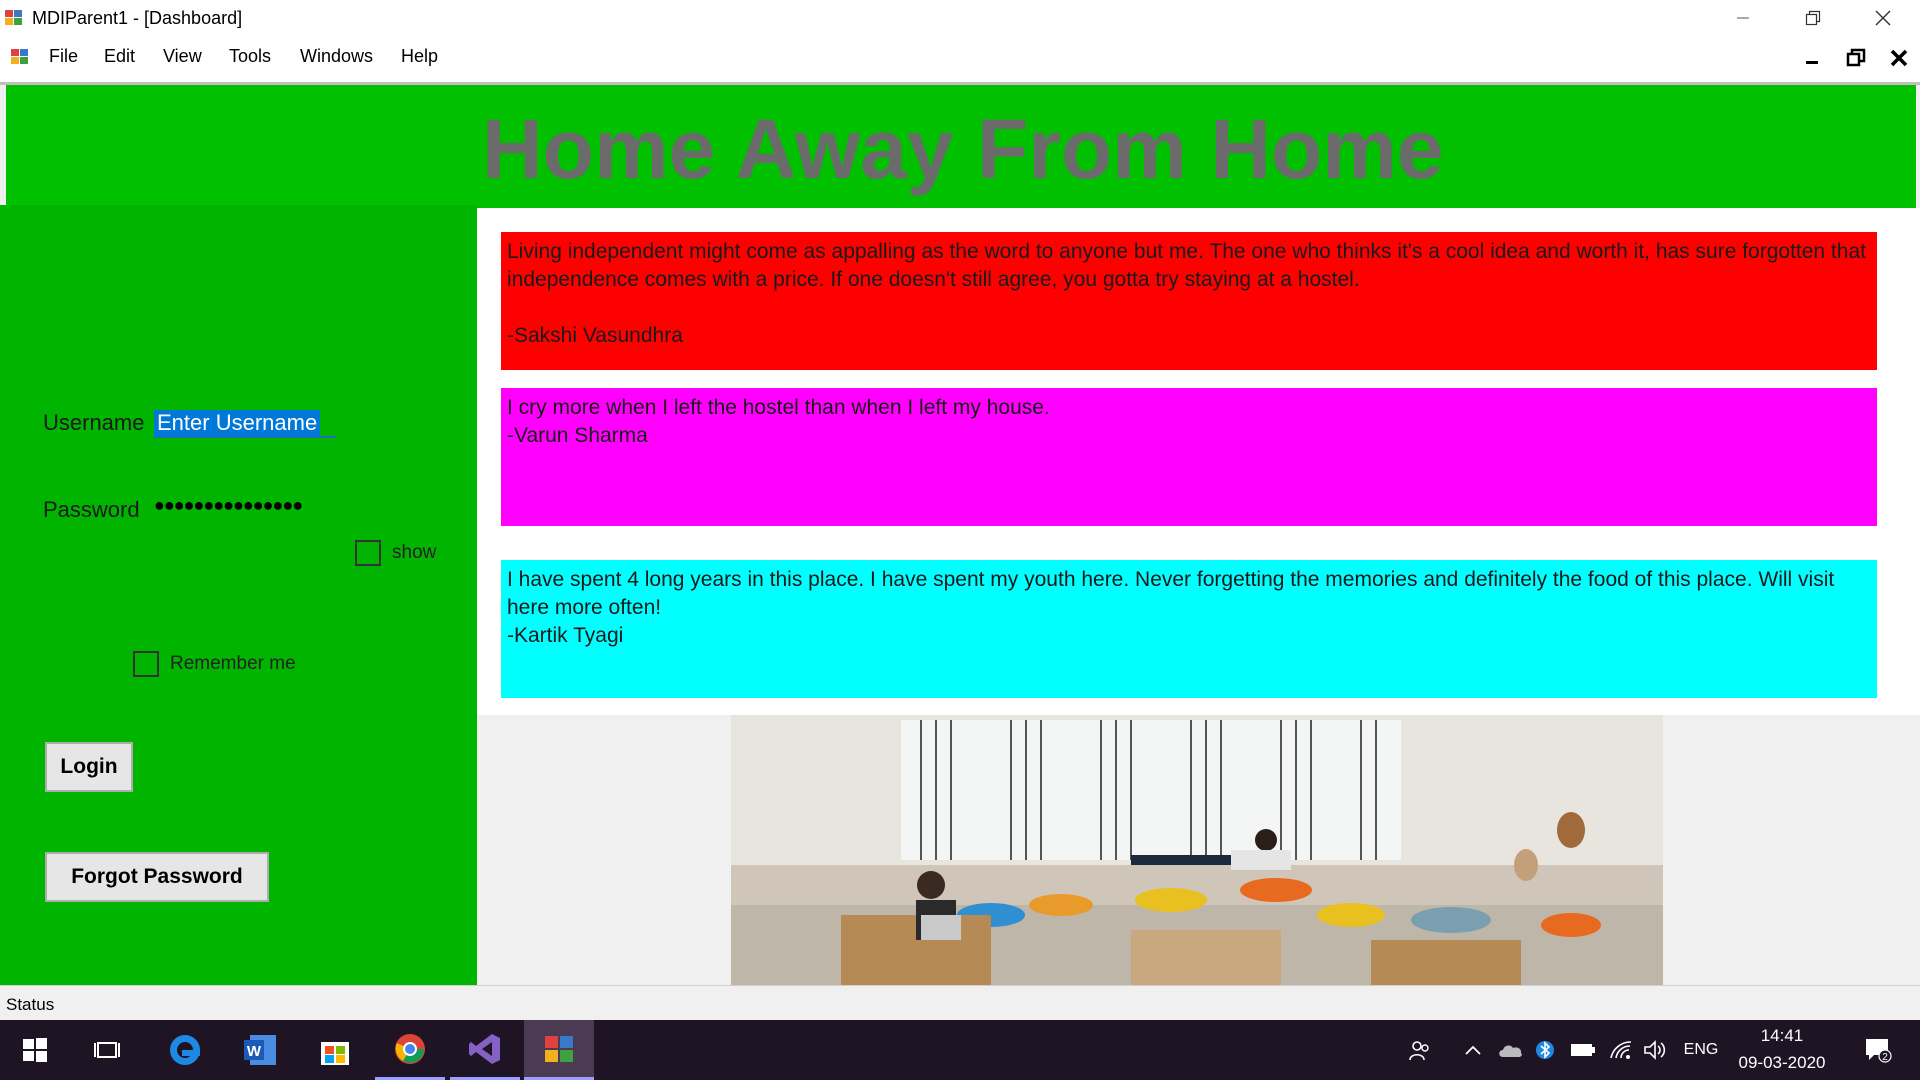 Image resolution: width=1920 pixels, height=1080 pixels. I want to click on header-banner: Home Away From Home, so click(961, 146).